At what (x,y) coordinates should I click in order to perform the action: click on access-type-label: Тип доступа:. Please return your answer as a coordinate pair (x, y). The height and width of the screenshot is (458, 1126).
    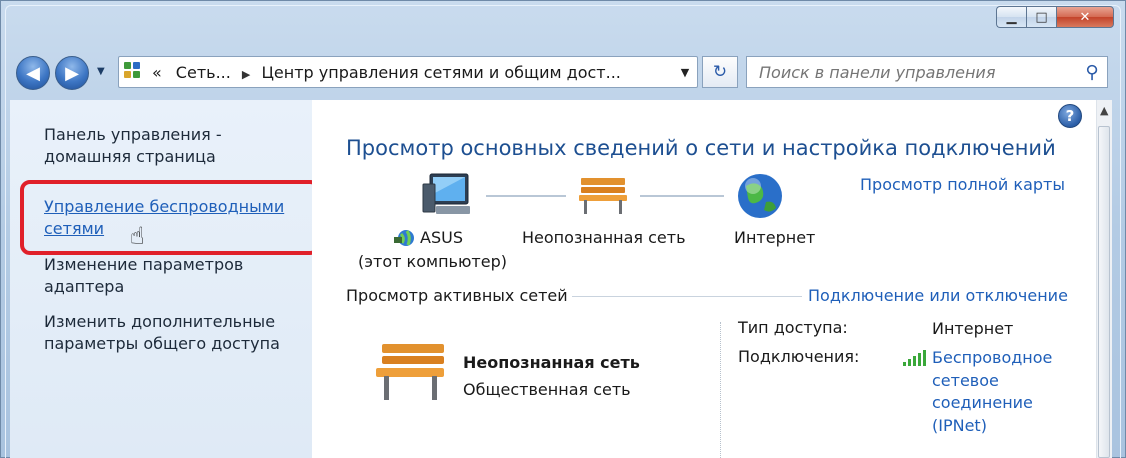
    Looking at the image, I should click on (793, 327).